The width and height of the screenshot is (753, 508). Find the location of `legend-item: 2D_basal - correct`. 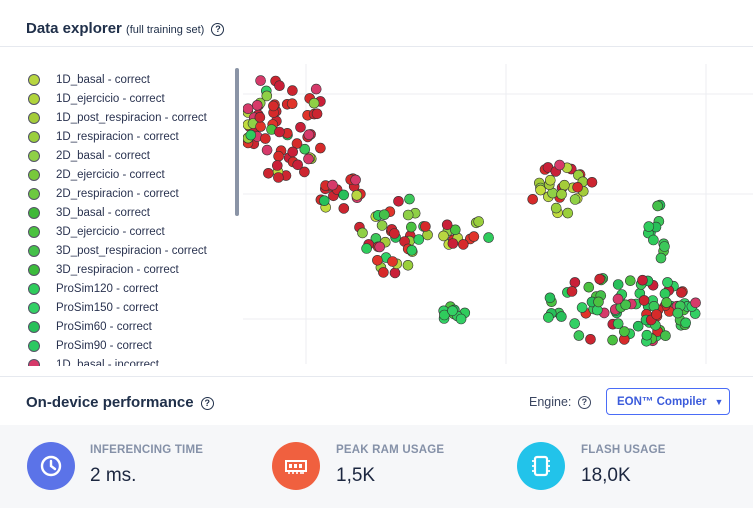

legend-item: 2D_basal - correct is located at coordinates (130, 155).